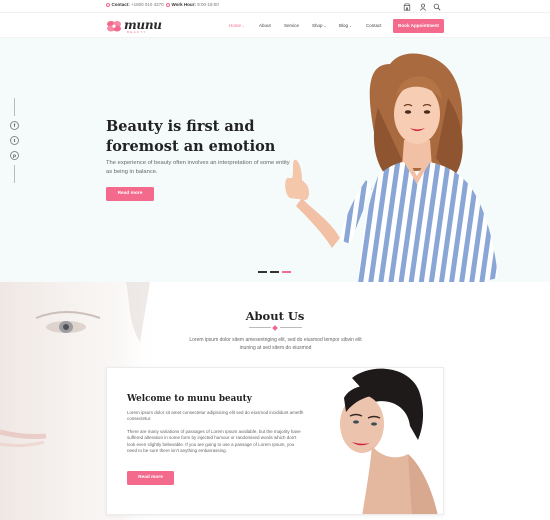 The image size is (550, 520). I want to click on card-title: Welcome to munu beauty, so click(189, 399).